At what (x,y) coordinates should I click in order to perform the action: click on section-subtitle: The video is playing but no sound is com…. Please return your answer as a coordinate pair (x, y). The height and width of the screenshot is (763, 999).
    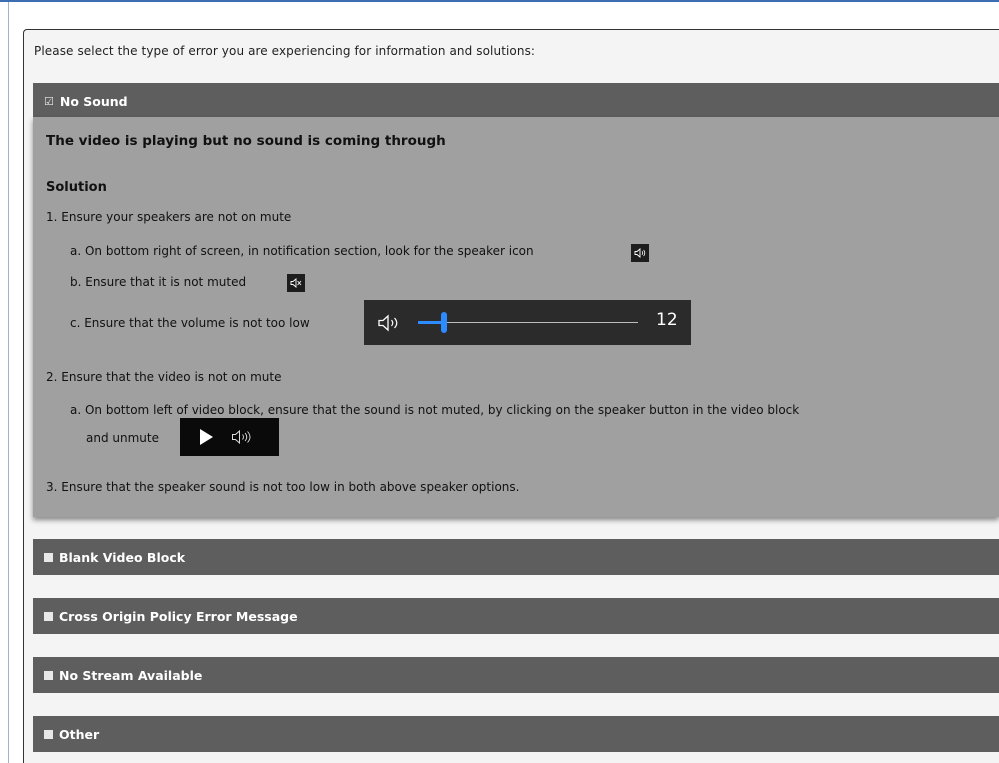
    Looking at the image, I should click on (246, 141).